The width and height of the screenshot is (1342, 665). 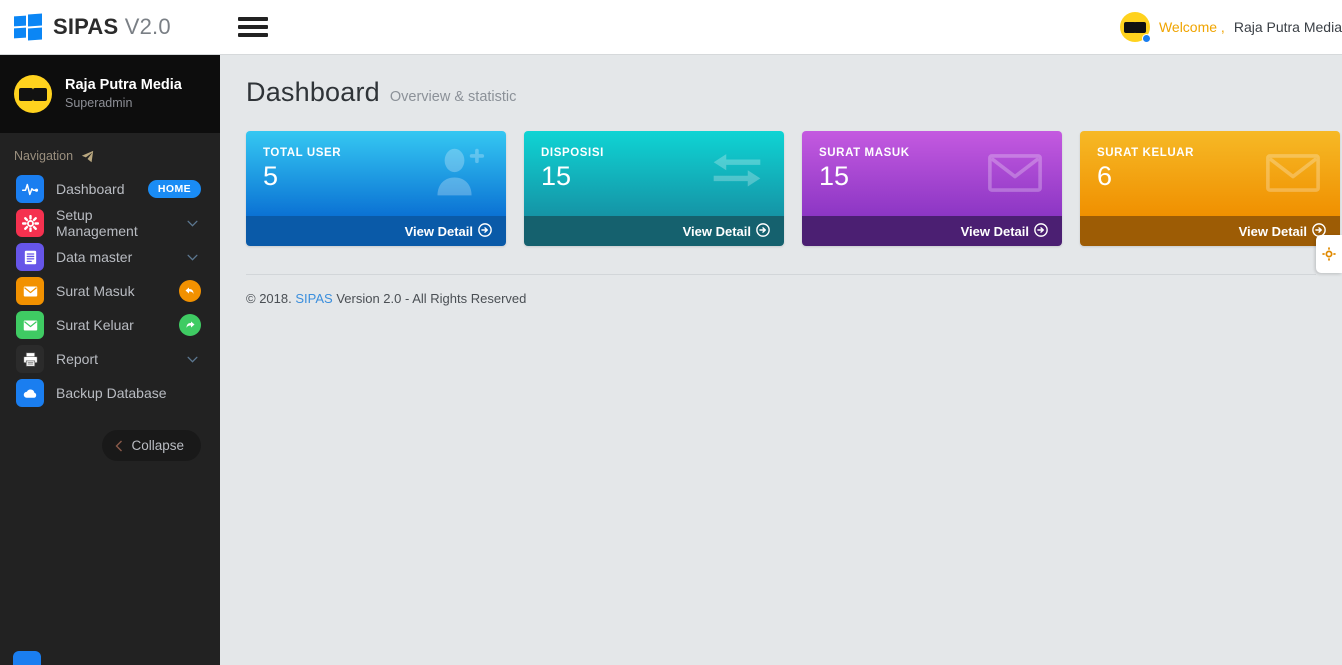 I want to click on sidebar-item-data-master: Data master, so click(x=110, y=257).